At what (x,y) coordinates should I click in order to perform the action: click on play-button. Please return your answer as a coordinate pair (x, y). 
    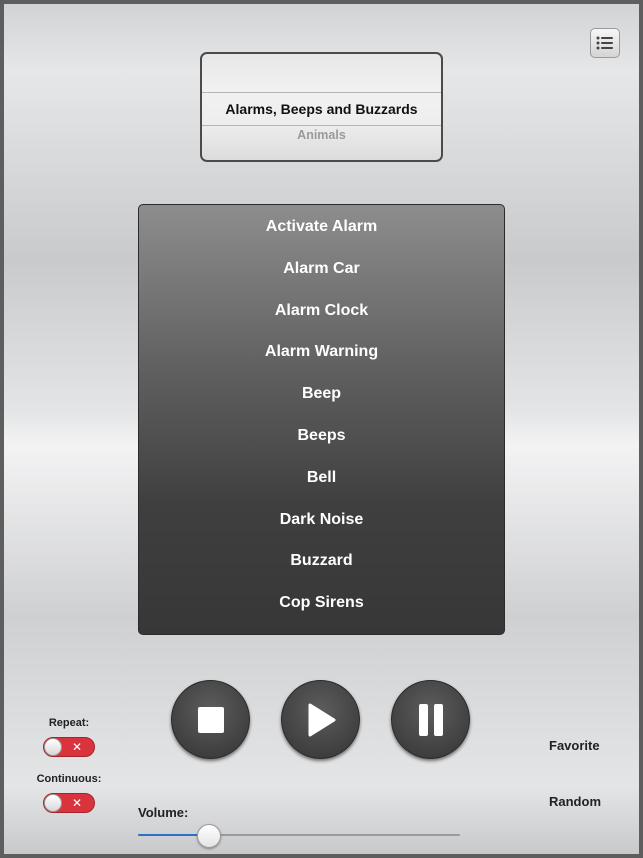
    Looking at the image, I should click on (320, 719).